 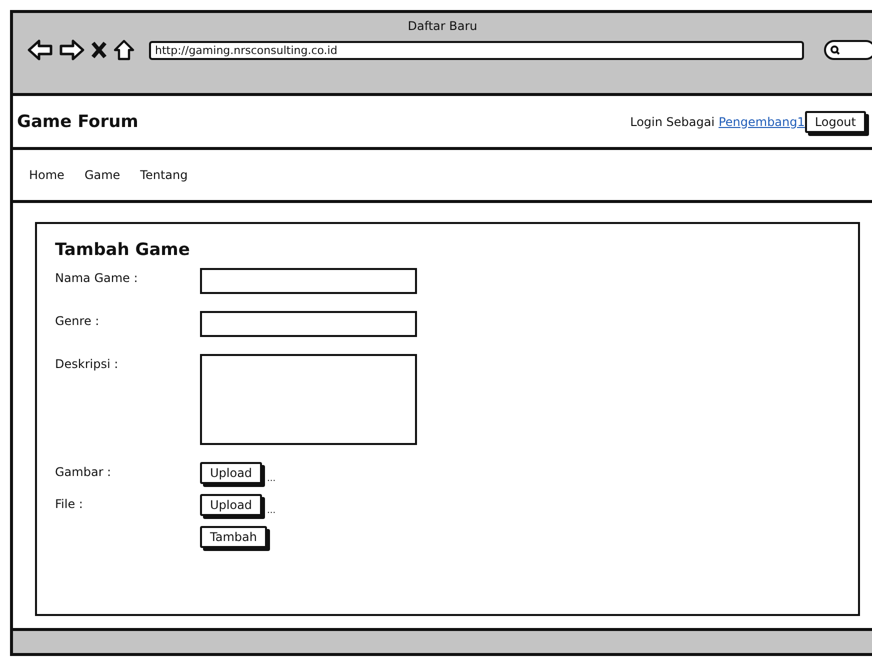 What do you see at coordinates (99, 50) in the screenshot?
I see `close-icon` at bounding box center [99, 50].